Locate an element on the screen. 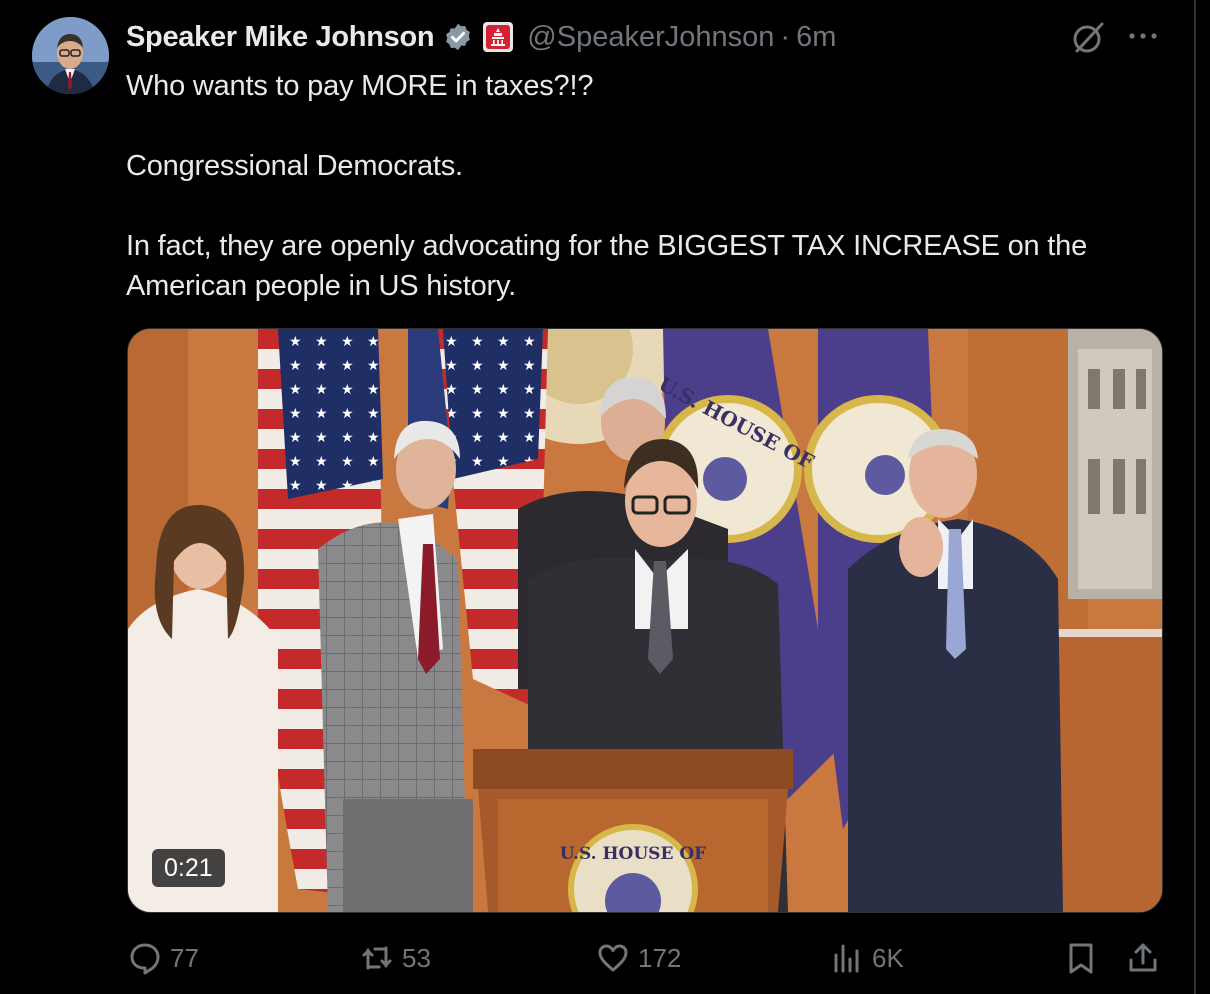  grok-icon is located at coordinates (1088, 38).